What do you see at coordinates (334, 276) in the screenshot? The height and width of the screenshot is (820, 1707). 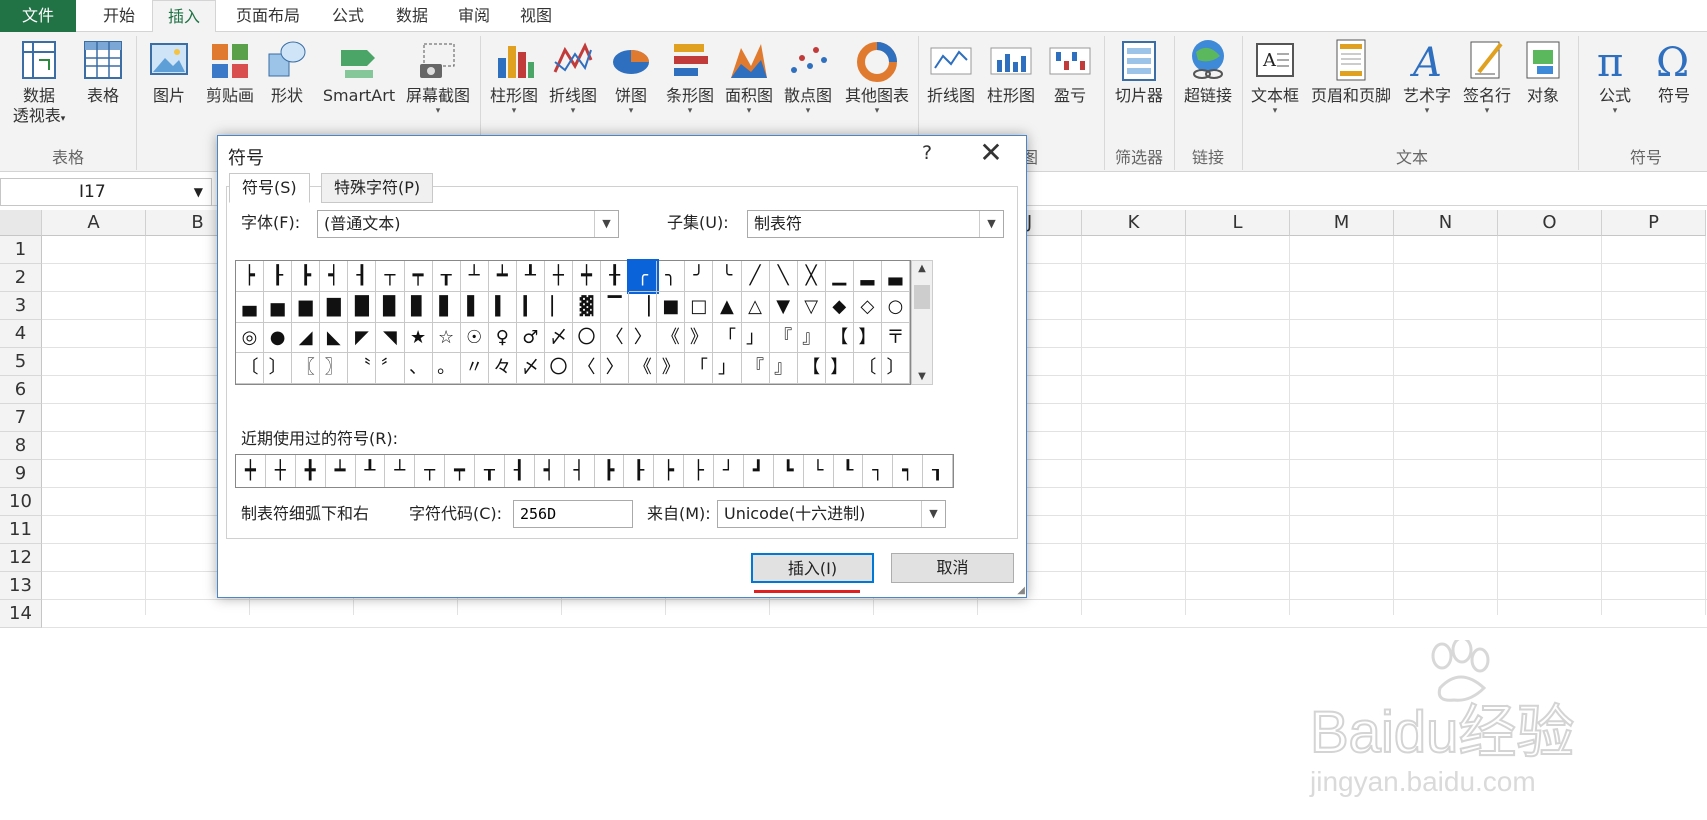 I see `symbol-cell: ┥` at bounding box center [334, 276].